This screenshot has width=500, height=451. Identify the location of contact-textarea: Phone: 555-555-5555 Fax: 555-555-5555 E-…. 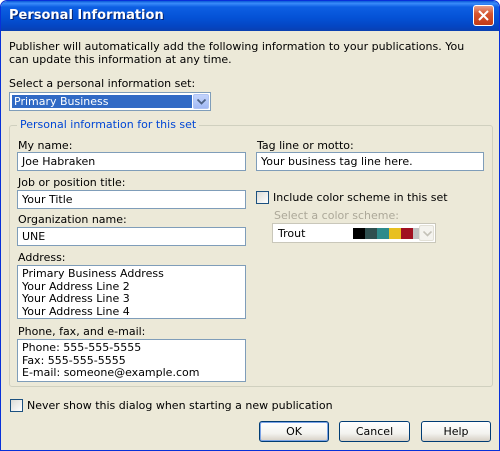
(131, 360).